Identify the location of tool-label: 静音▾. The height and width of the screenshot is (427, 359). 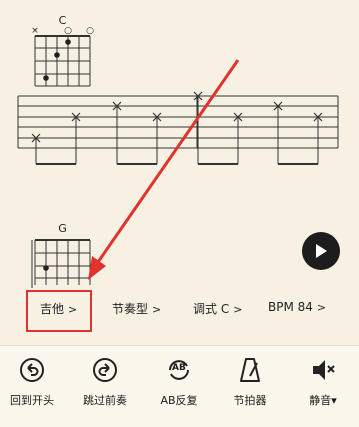
(323, 400).